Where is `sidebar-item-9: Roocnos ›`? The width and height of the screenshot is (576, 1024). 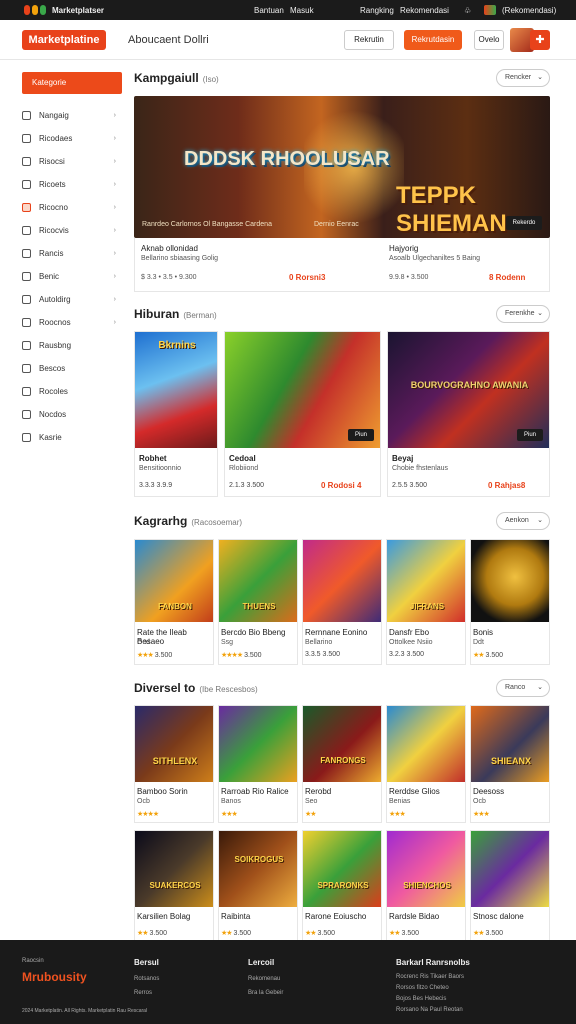 sidebar-item-9: Roocnos › is located at coordinates (72, 322).